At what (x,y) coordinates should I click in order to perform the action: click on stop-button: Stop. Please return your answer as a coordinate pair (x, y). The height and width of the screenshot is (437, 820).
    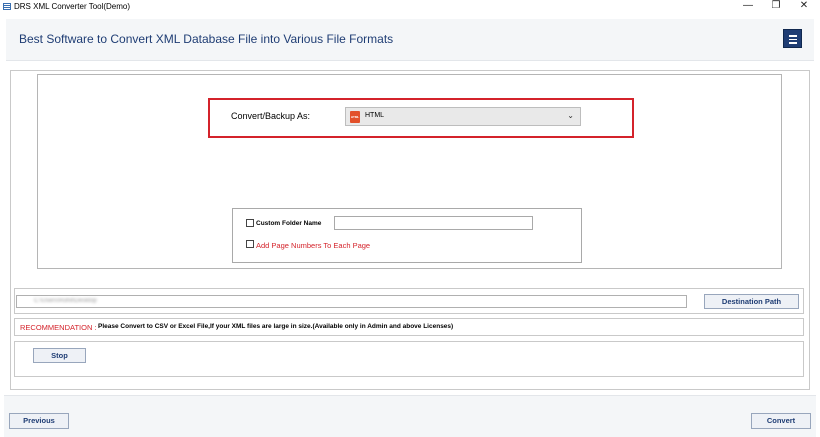
    Looking at the image, I should click on (59, 355).